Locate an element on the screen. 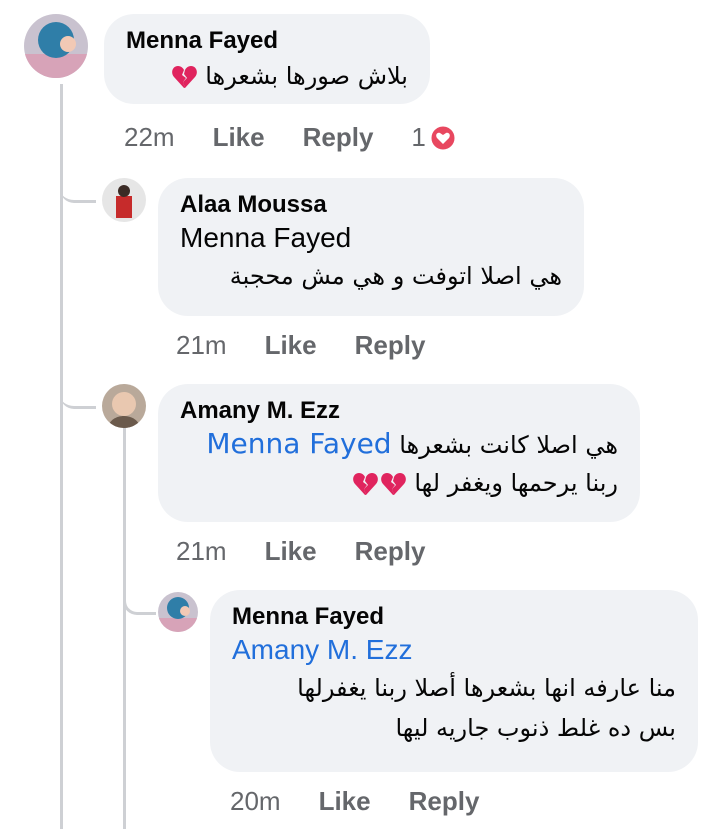 Image resolution: width=720 pixels, height=829 pixels. mention-tag: Amany M. Ezz is located at coordinates (454, 650).